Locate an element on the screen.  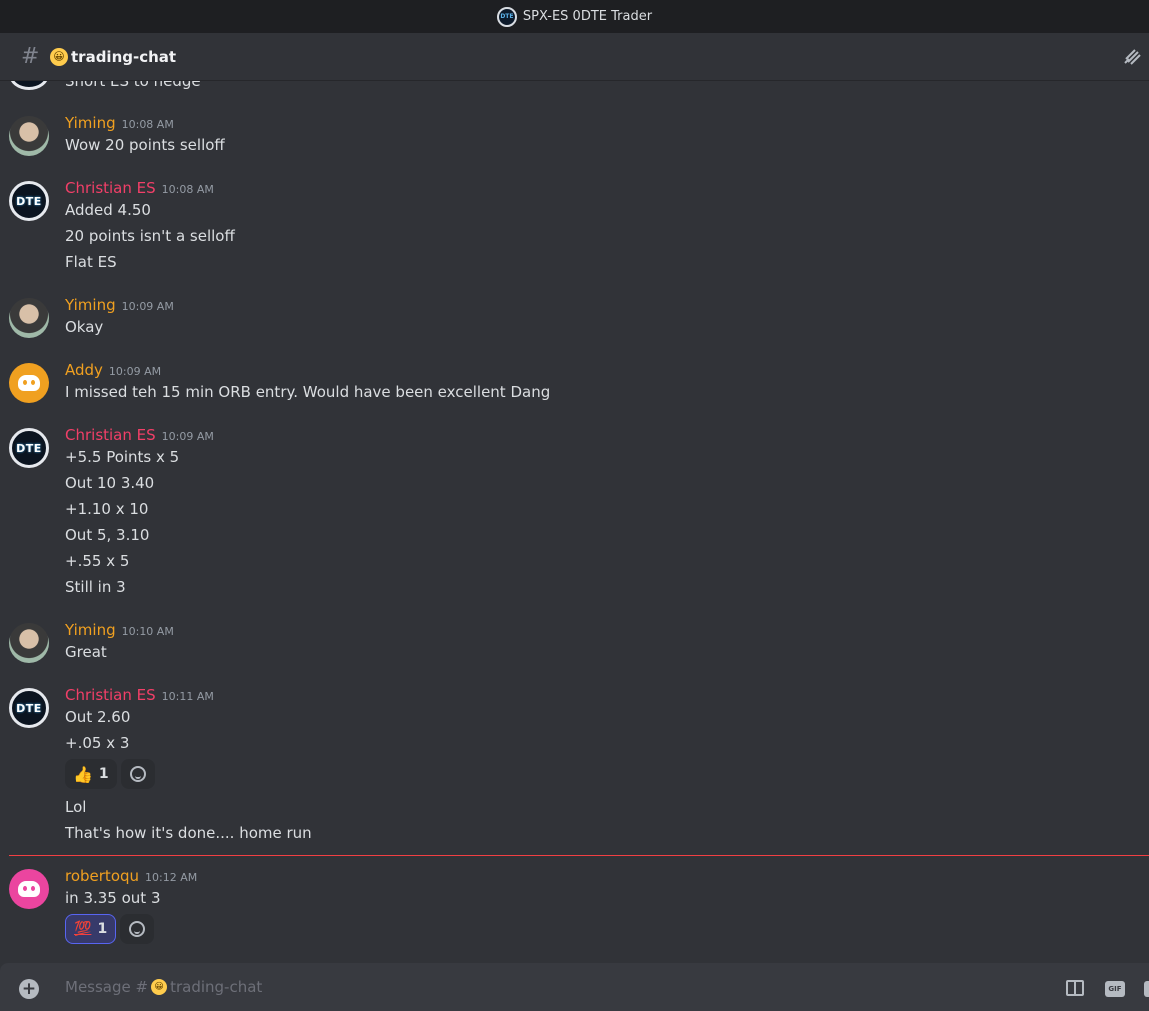
username: Yiming 10:10 AM is located at coordinates (119, 630).